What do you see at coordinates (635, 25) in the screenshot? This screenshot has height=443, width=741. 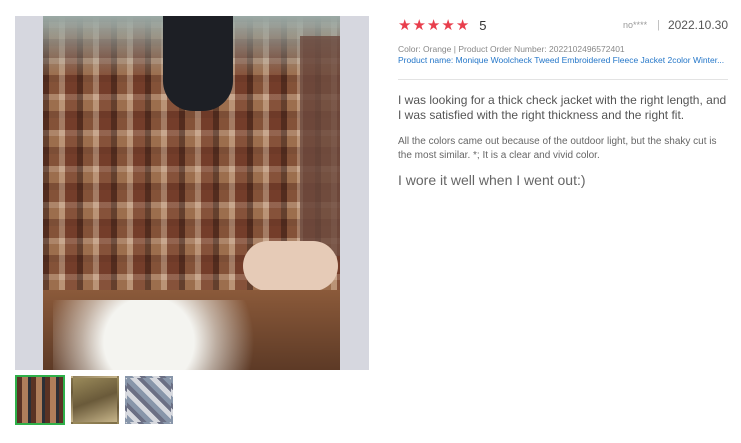 I see `reviewer-name: no****` at bounding box center [635, 25].